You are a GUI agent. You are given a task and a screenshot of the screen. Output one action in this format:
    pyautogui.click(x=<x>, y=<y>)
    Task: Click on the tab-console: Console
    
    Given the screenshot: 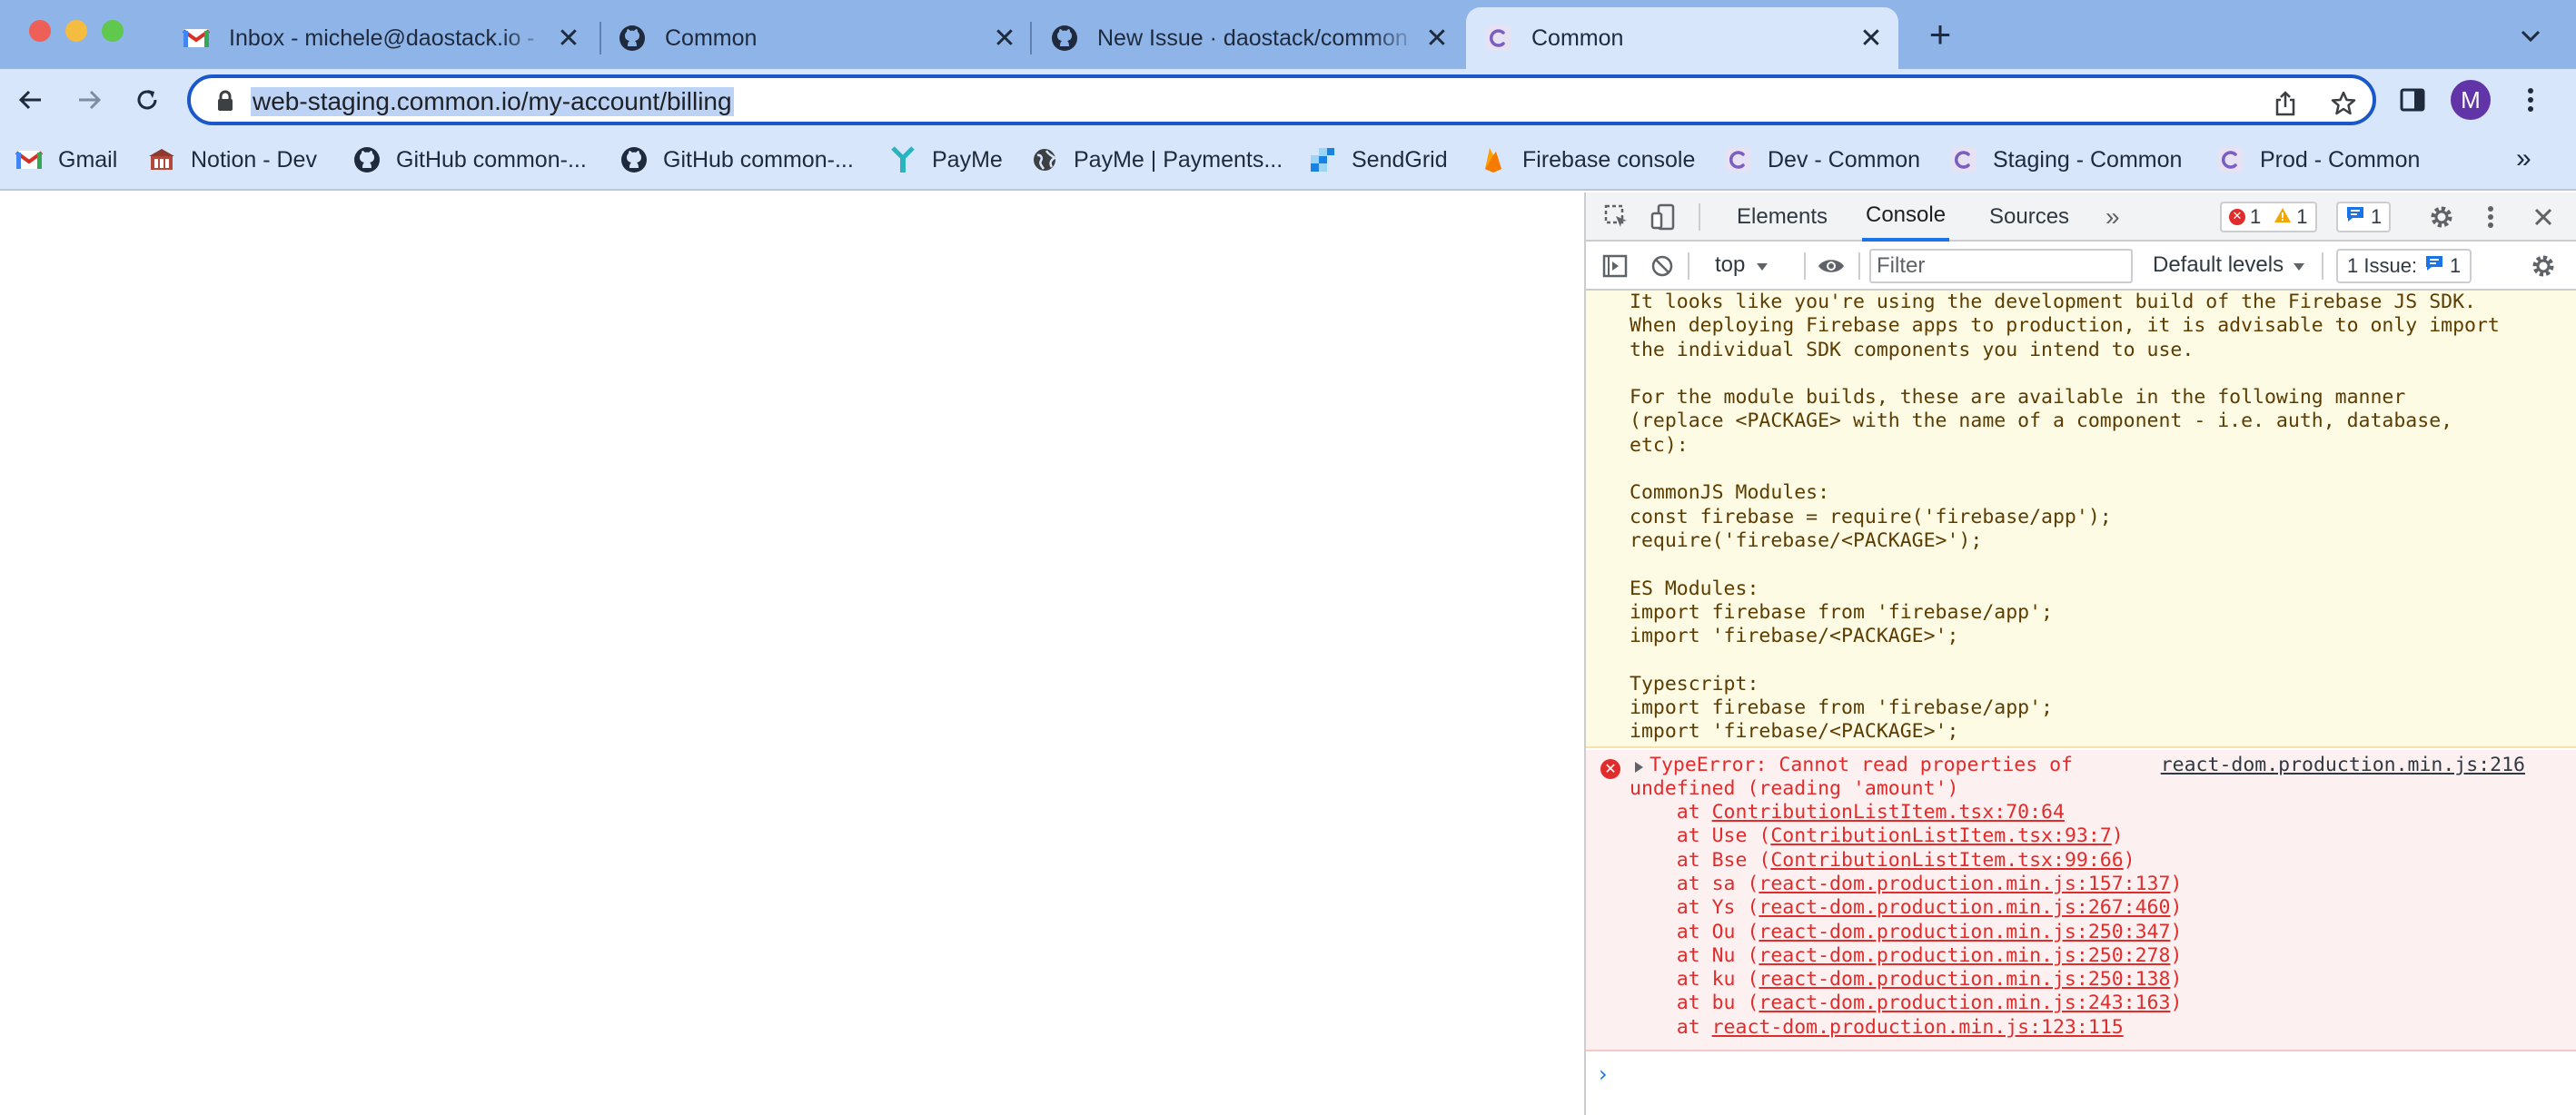 What is the action you would take?
    pyautogui.click(x=1906, y=217)
    